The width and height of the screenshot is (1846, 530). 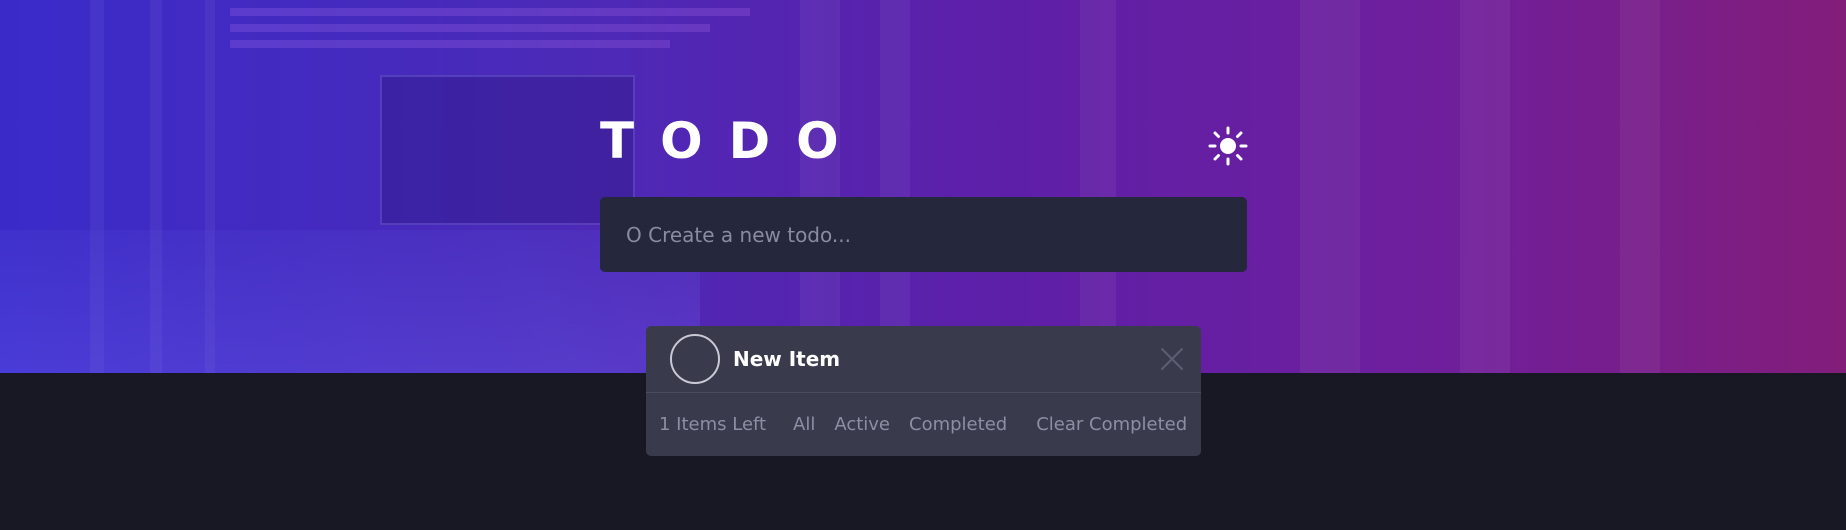 I want to click on todo-item: New Item, so click(x=923, y=359).